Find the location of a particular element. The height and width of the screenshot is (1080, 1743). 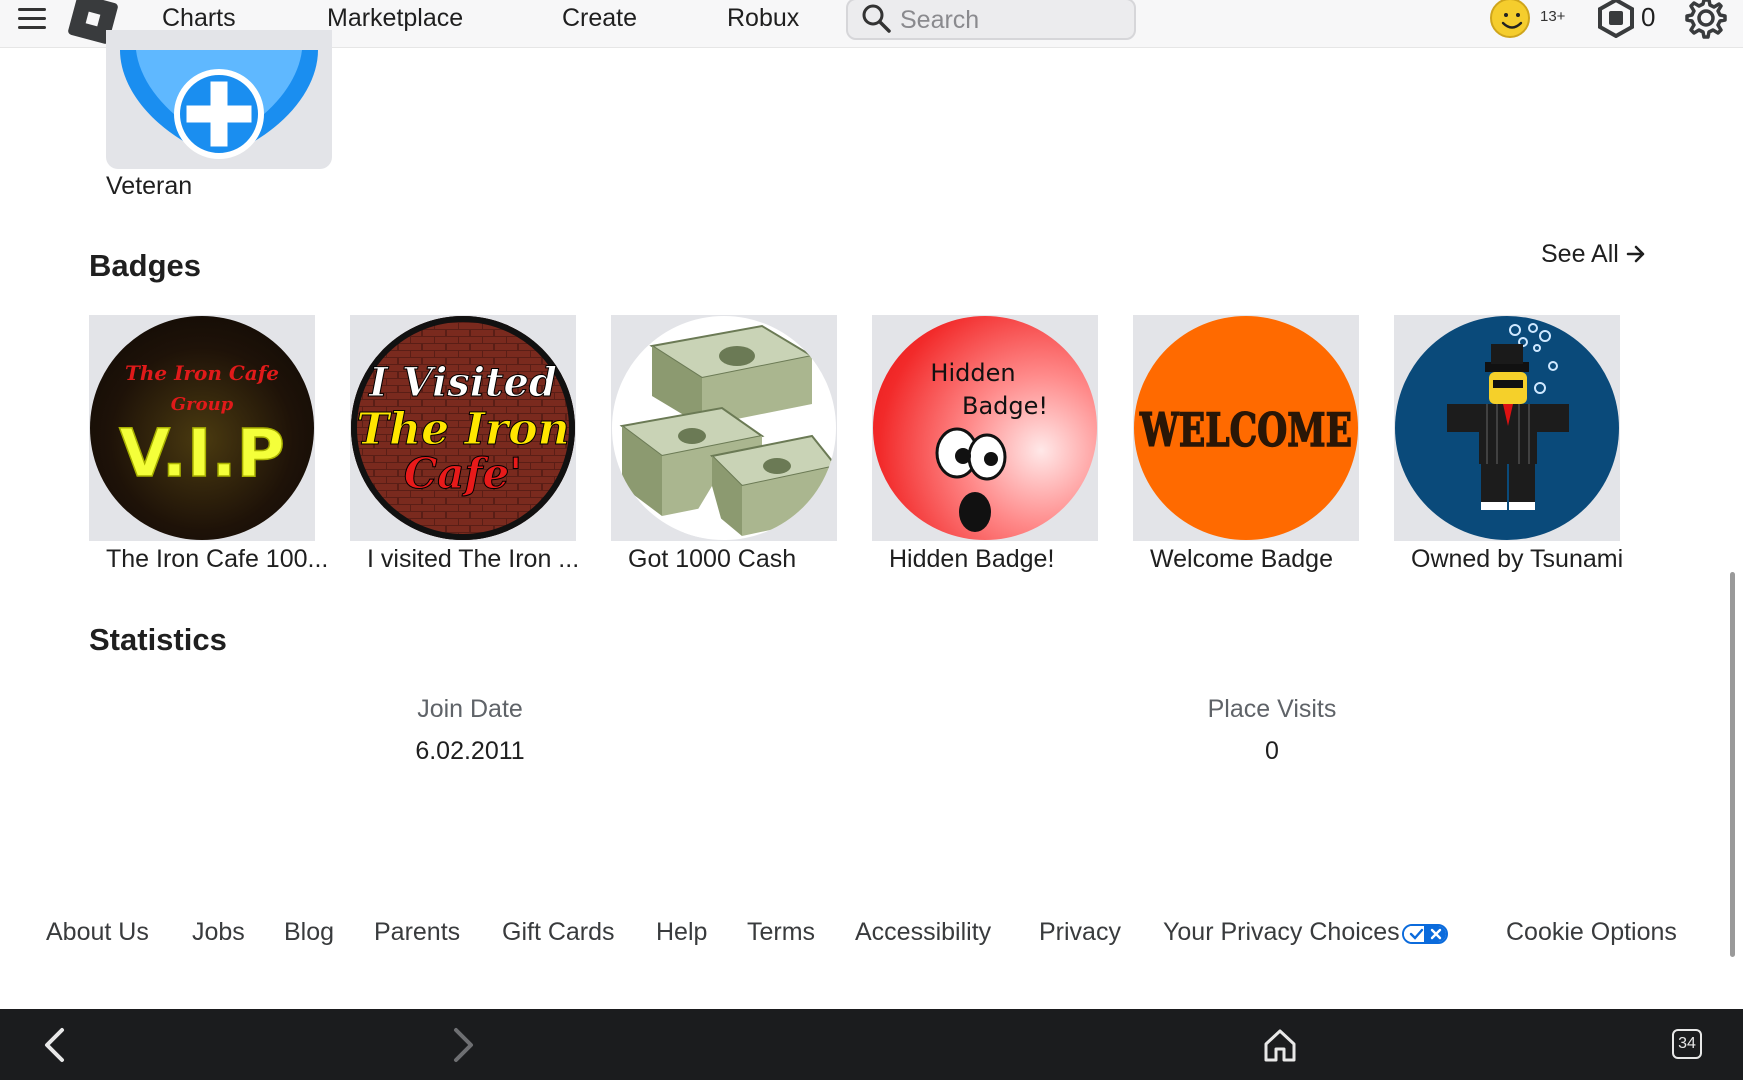

badge-label-hidden-badge: Hidden Badge! is located at coordinates (971, 559).